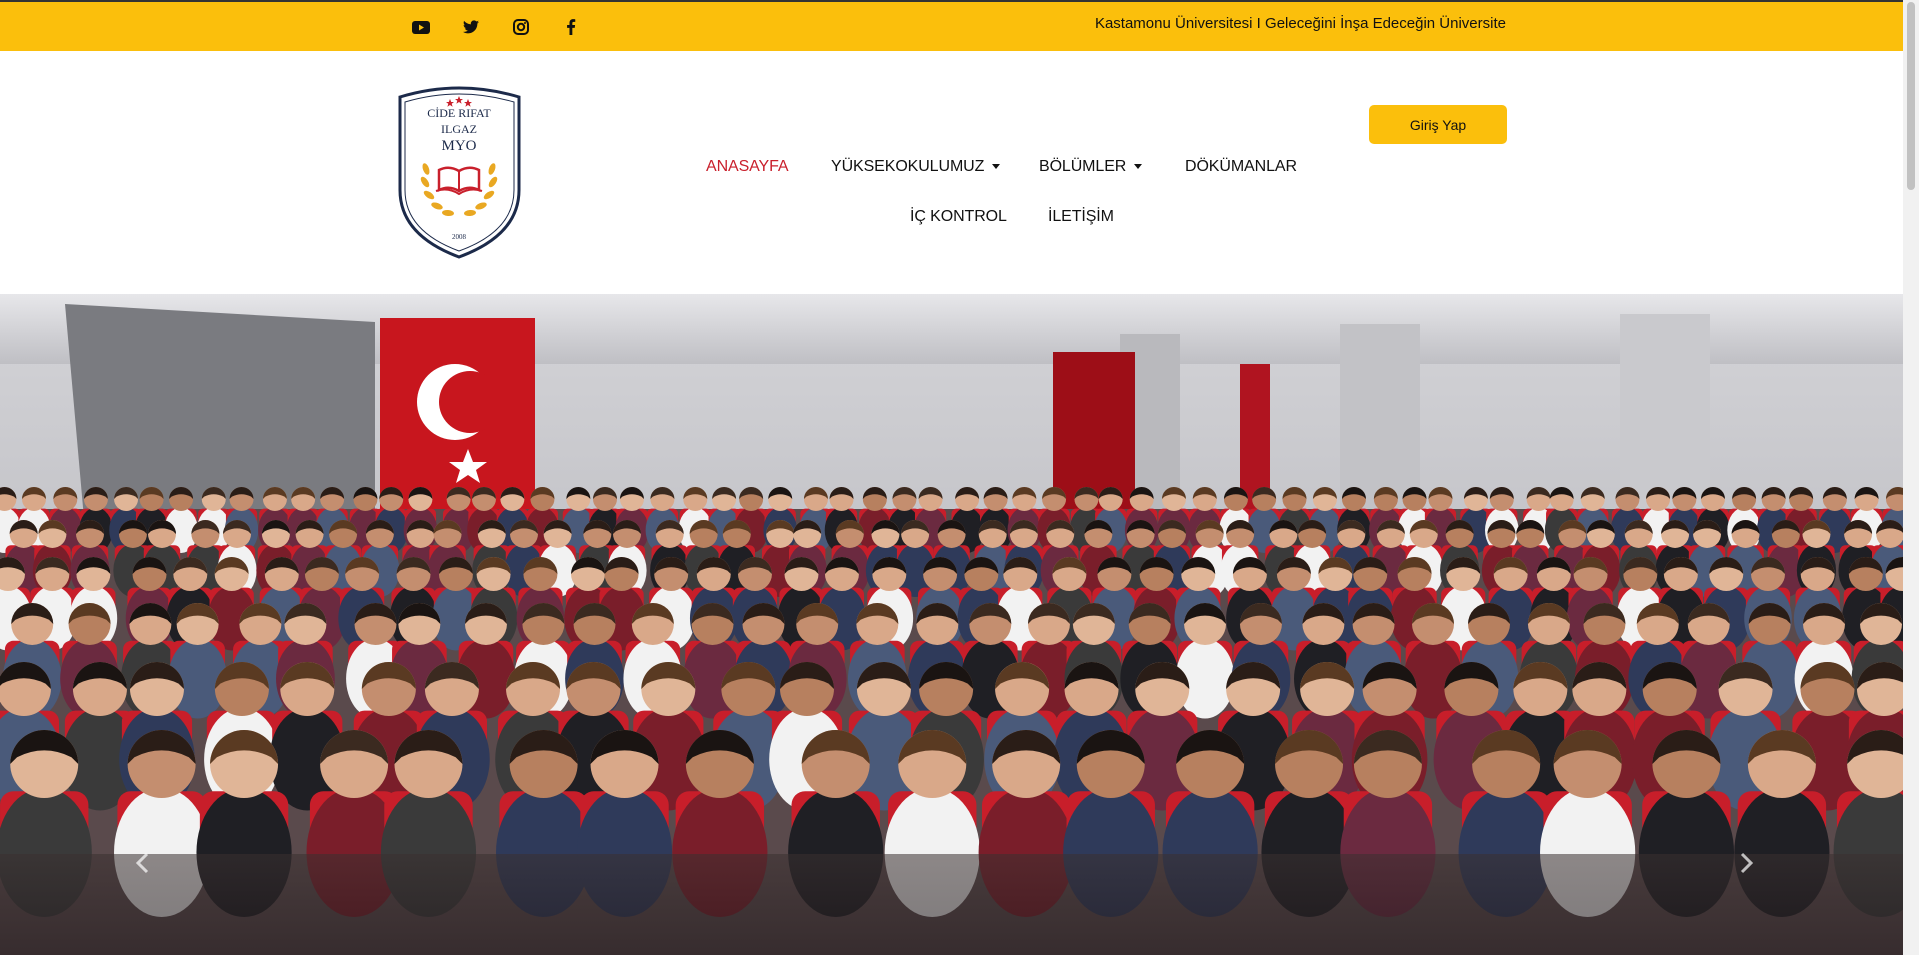 The width and height of the screenshot is (1919, 955). I want to click on nav-iletisim: İLETİŞİM, so click(1081, 217).